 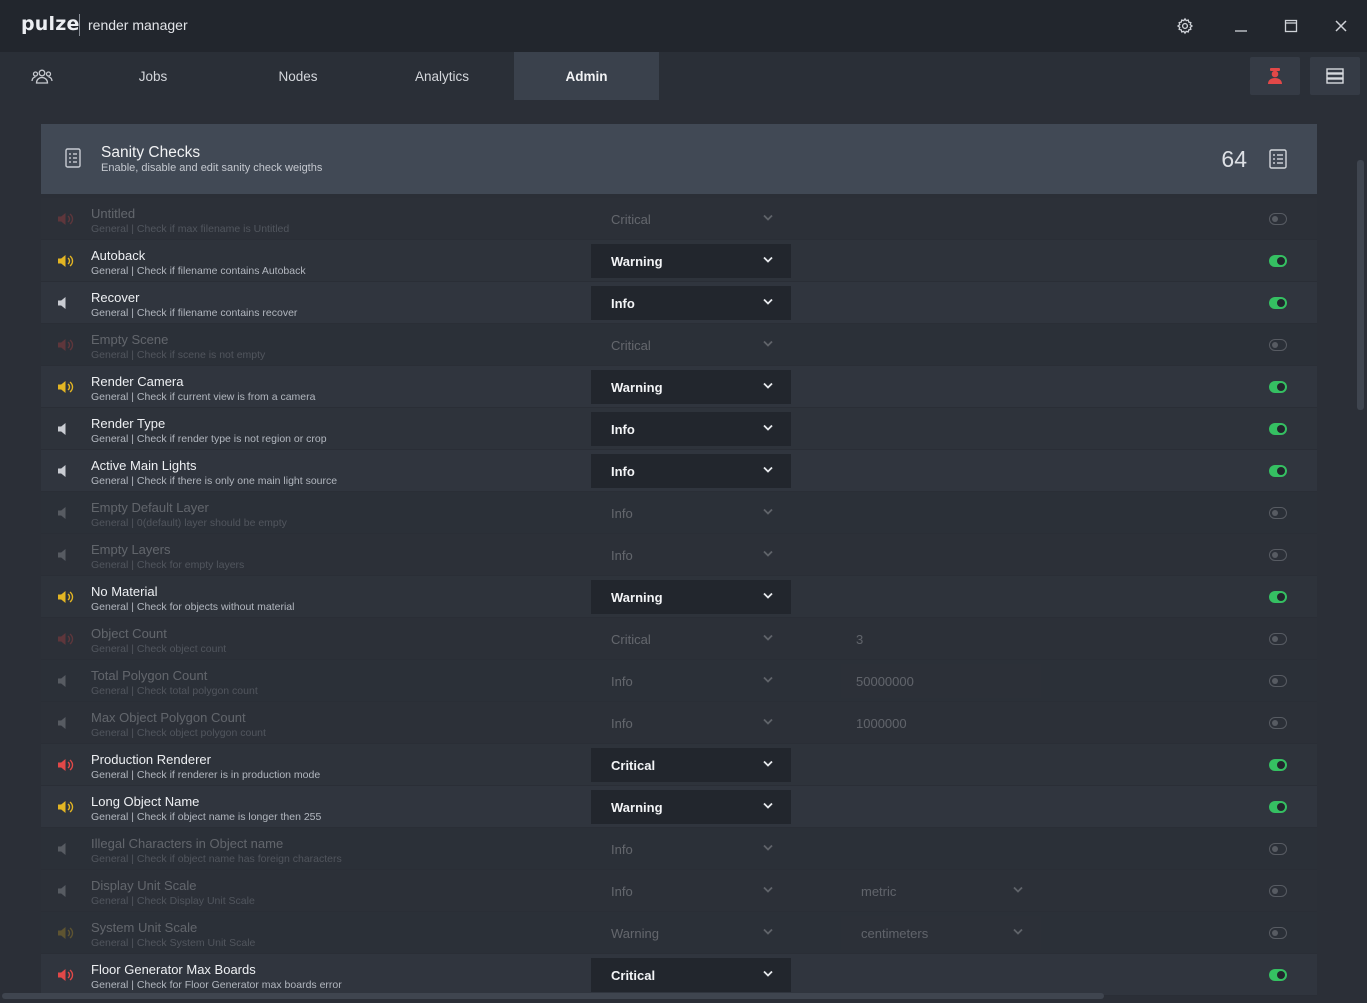 I want to click on minimize-button, so click(x=1241, y=26).